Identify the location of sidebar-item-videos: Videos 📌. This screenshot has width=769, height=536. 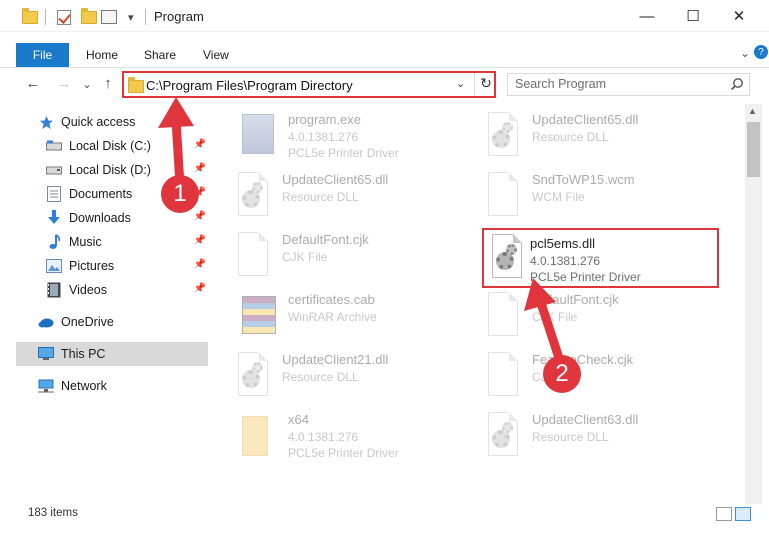
(127, 290).